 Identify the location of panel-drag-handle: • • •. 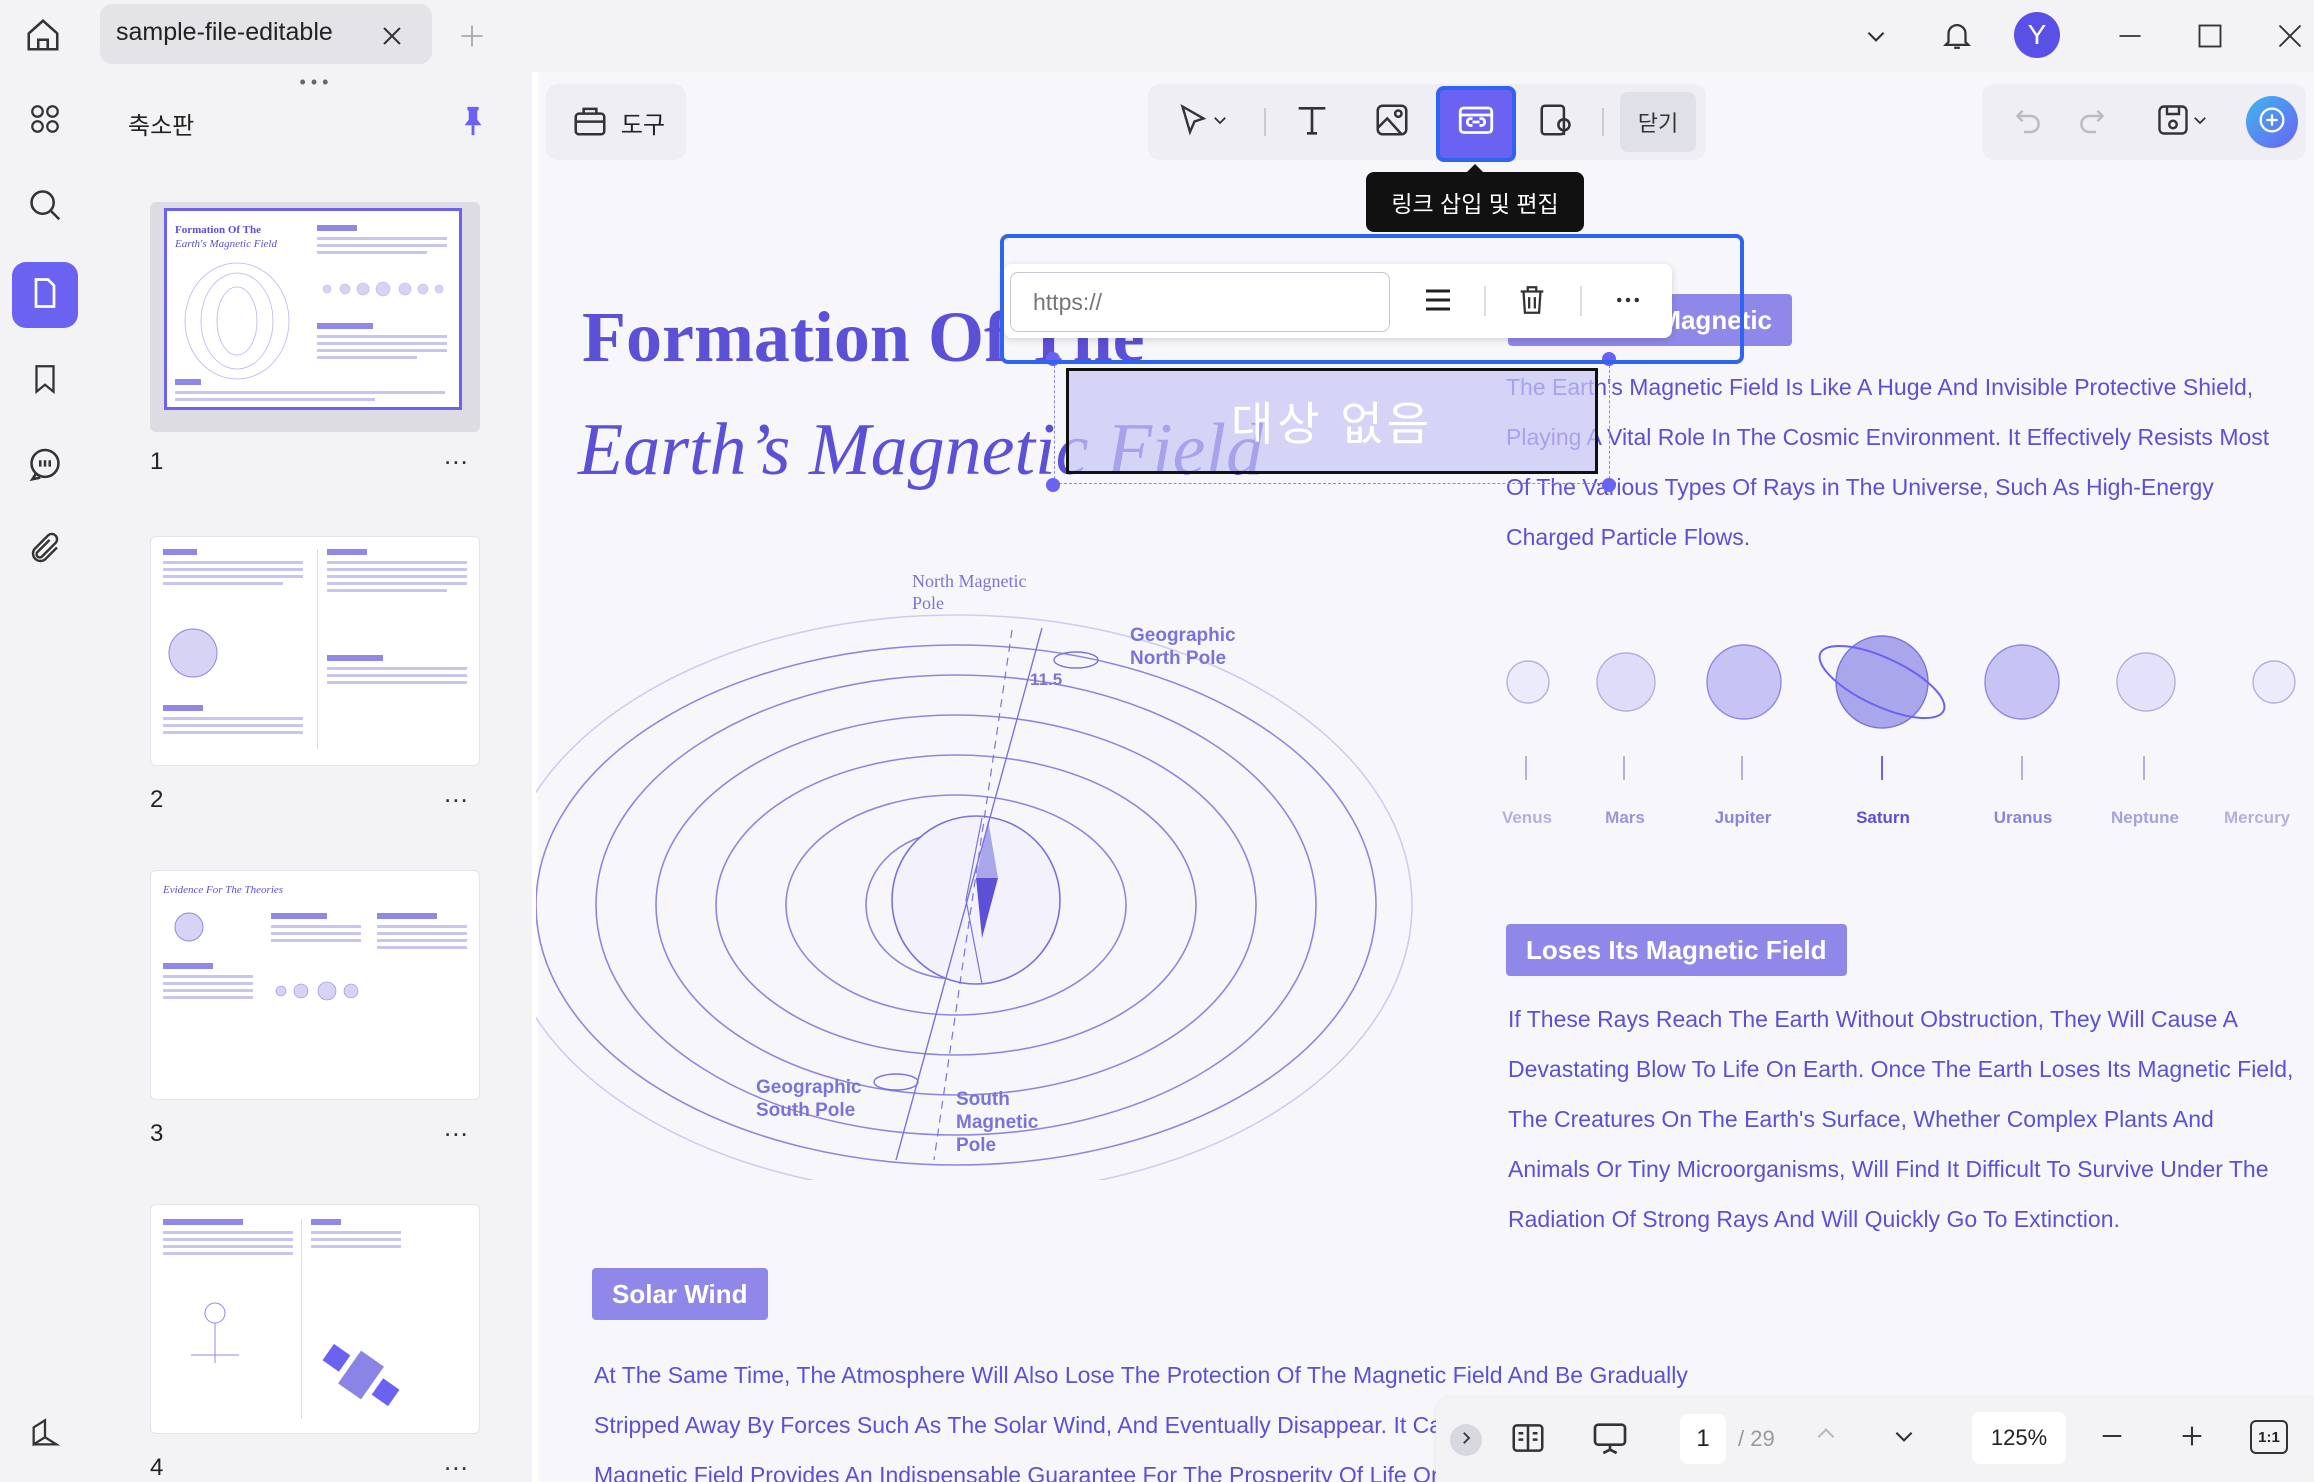
(314, 82).